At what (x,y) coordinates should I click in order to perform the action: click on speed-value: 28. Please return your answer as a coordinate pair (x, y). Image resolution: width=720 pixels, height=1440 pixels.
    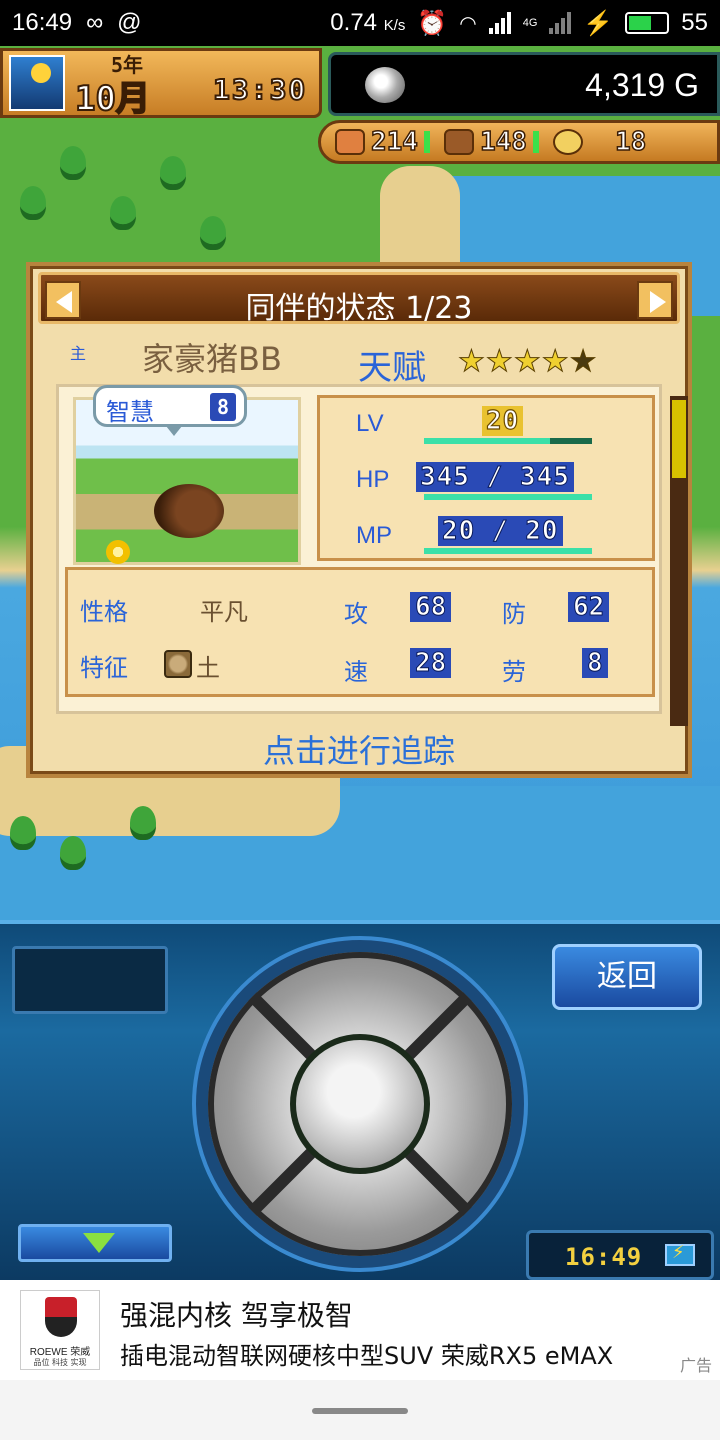
    Looking at the image, I should click on (431, 663).